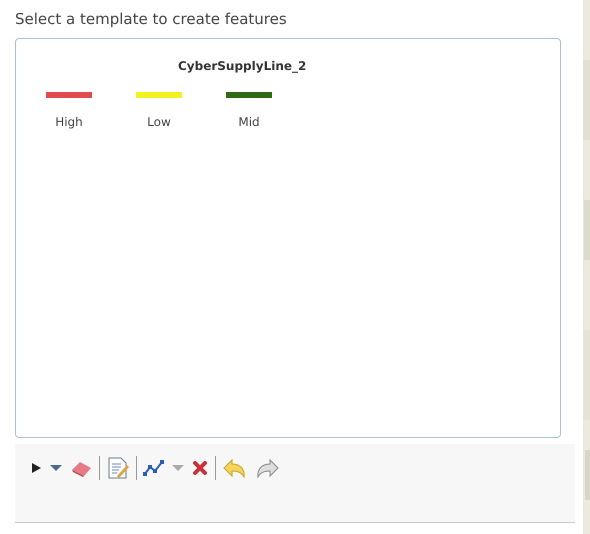  Describe the element at coordinates (200, 468) in the screenshot. I see `delete-icon` at that location.